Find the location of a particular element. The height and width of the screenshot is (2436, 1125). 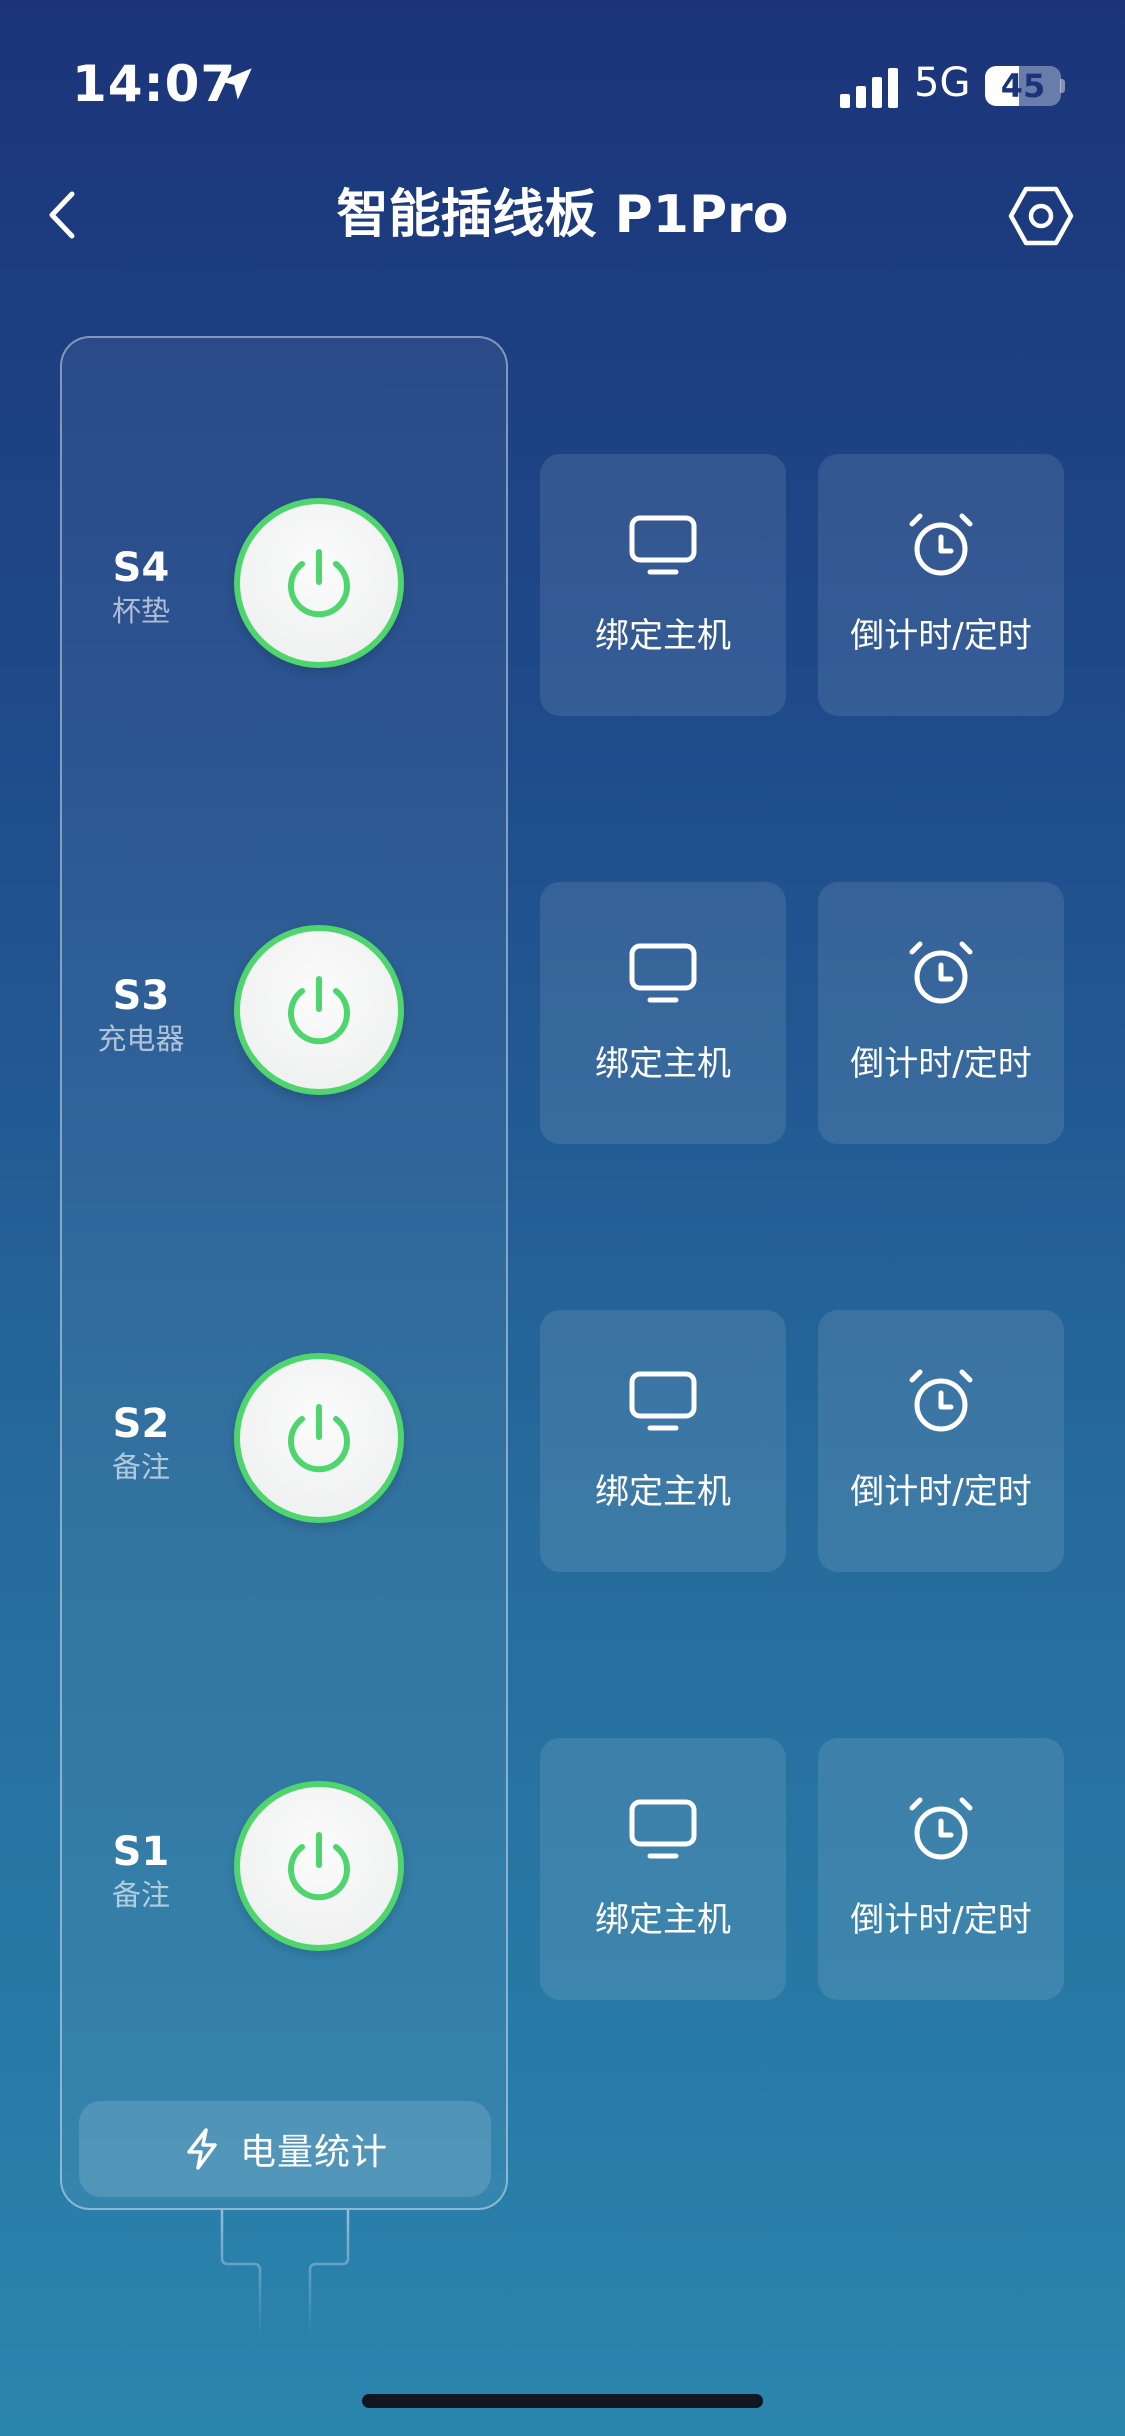

bind-host-button-s3: 绑定主机 is located at coordinates (663, 1013).